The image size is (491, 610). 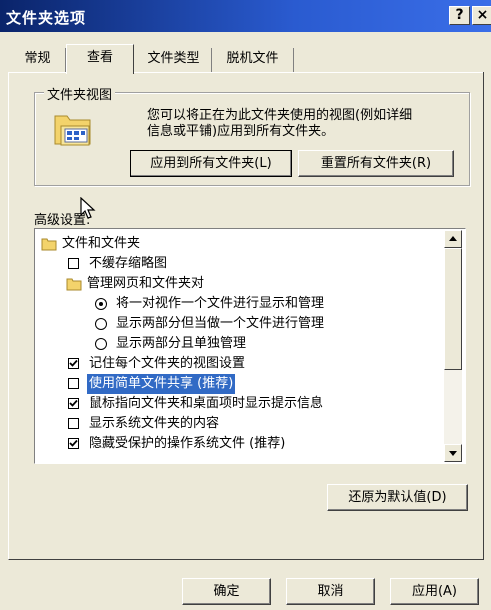 I want to click on scroll-up-button, so click(x=453, y=239).